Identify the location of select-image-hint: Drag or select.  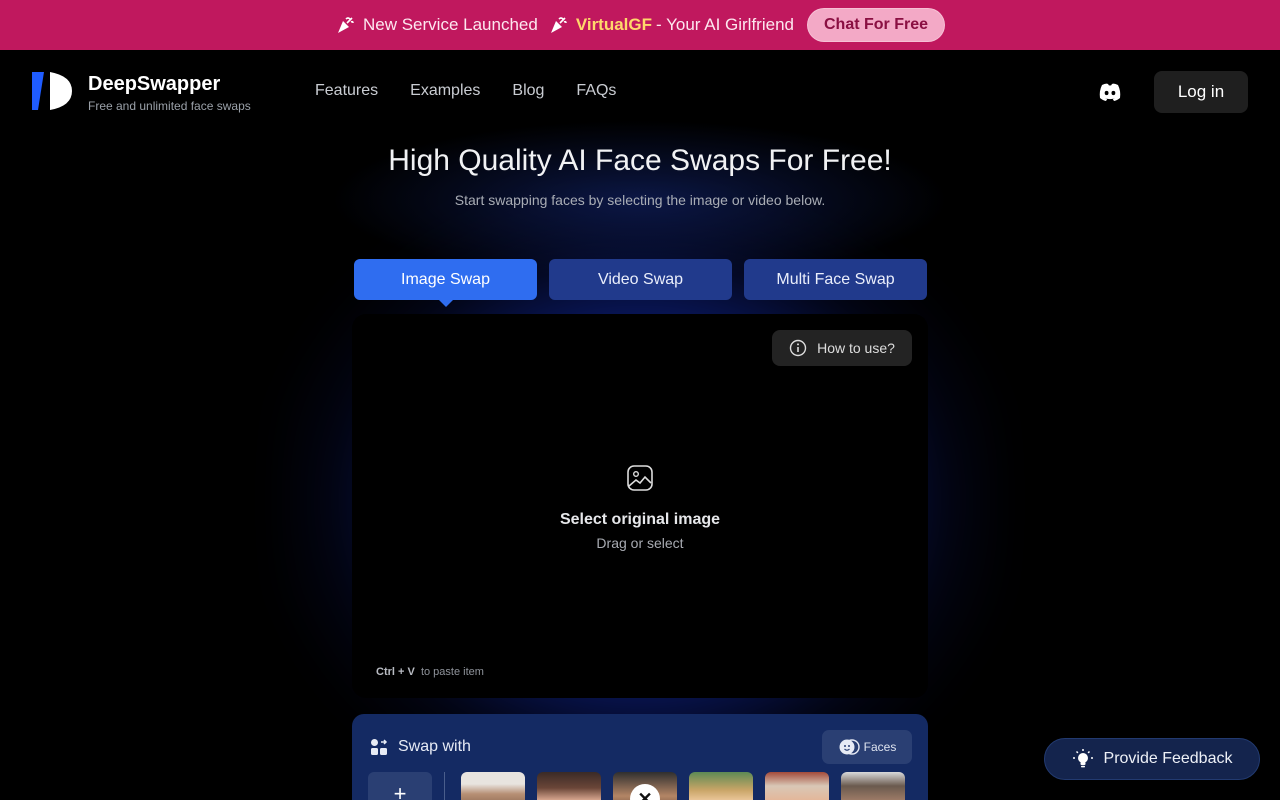
(640, 543).